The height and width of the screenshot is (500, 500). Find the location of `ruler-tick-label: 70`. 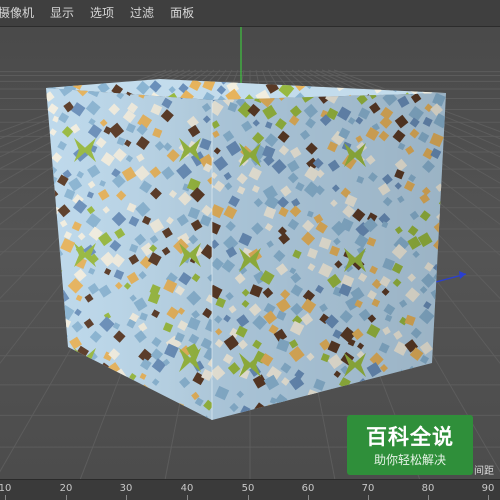

ruler-tick-label: 70 is located at coordinates (368, 488).